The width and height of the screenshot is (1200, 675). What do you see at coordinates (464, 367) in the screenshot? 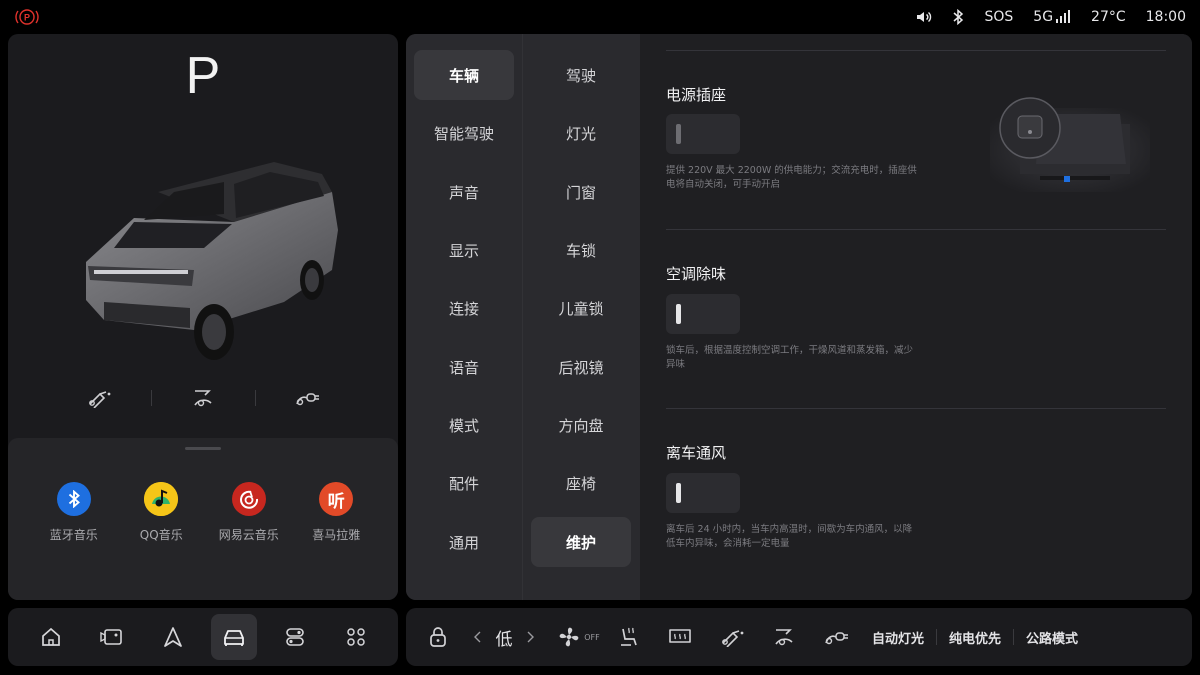
I see `nav-voice: 语音` at bounding box center [464, 367].